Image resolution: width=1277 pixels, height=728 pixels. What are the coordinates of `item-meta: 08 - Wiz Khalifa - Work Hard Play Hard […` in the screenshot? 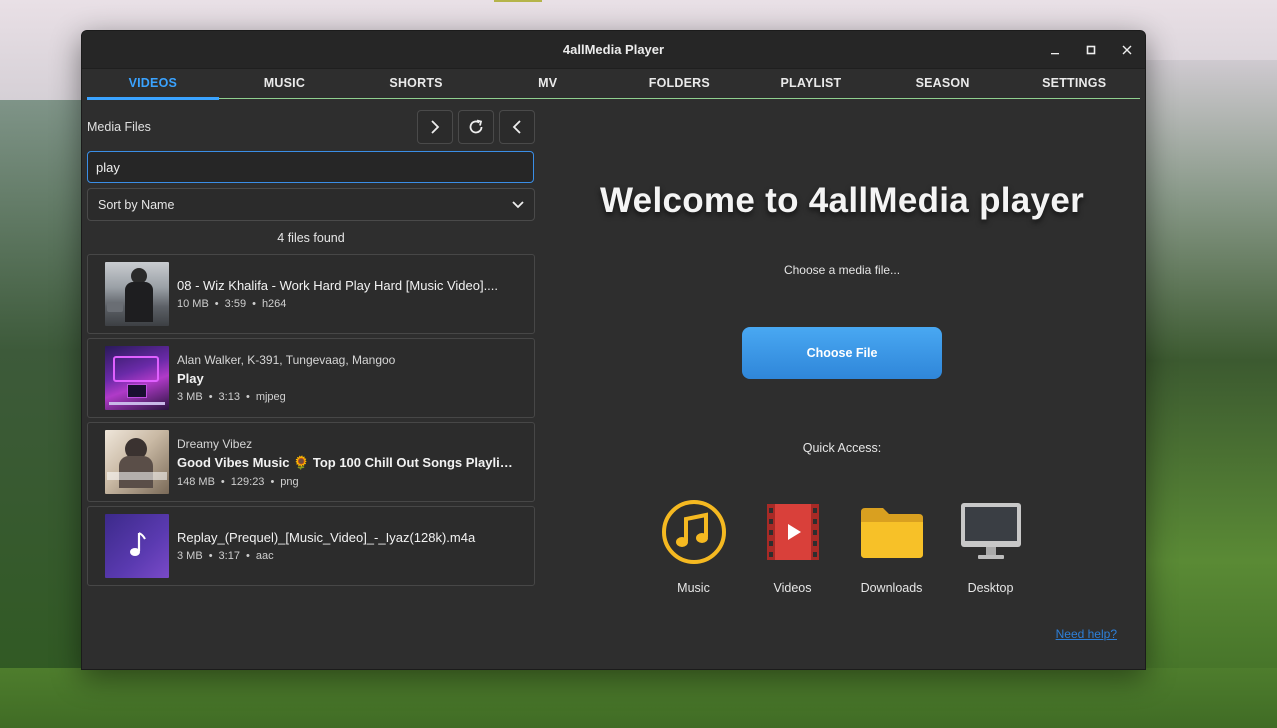 It's located at (347, 294).